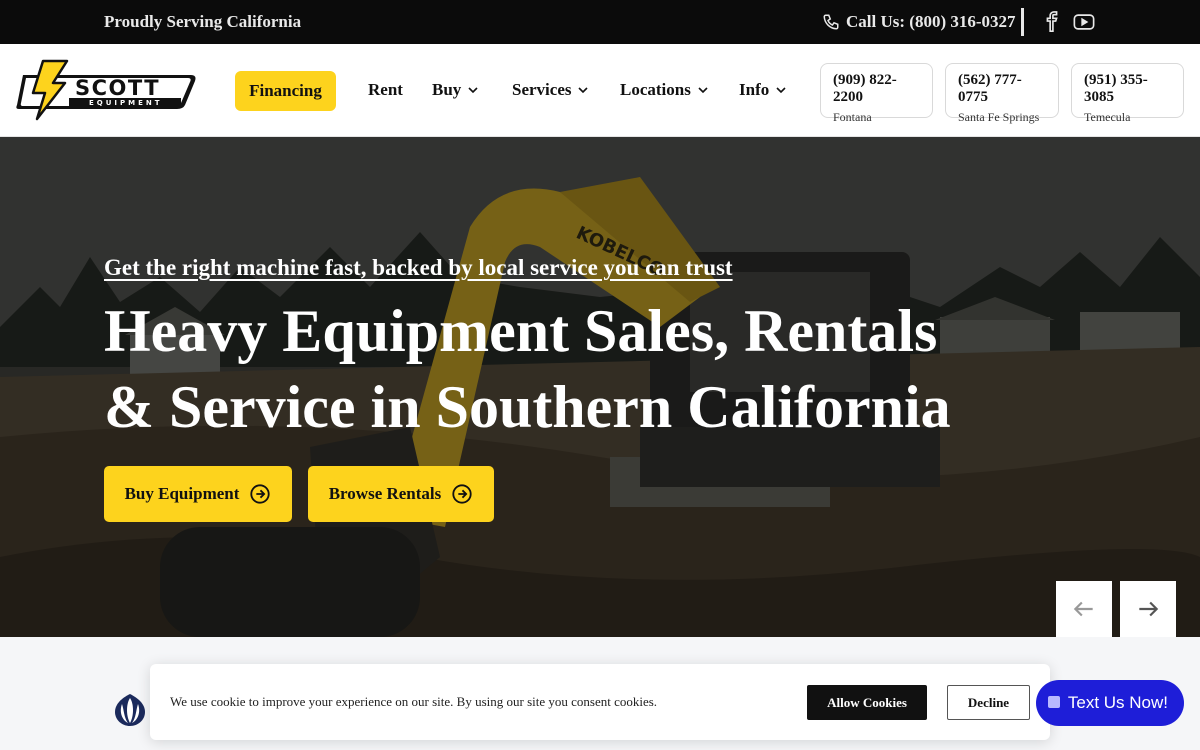 Image resolution: width=1200 pixels, height=750 pixels. Describe the element at coordinates (1107, 117) in the screenshot. I see `location-city: Temecula` at that location.